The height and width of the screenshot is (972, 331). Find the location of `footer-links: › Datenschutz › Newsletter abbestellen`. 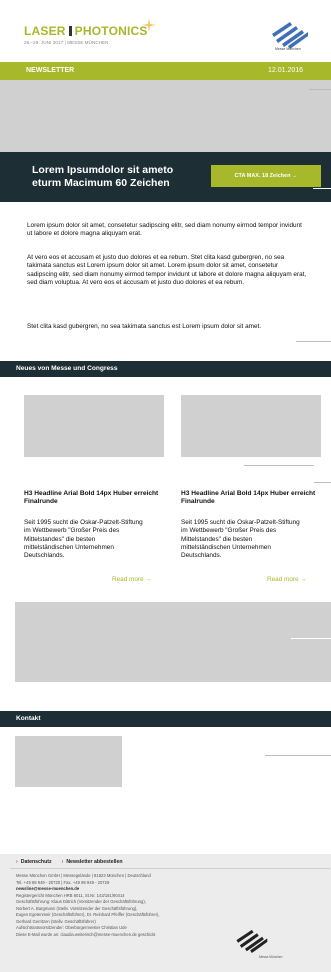

footer-links: › Datenschutz › Newsletter abbestellen is located at coordinates (69, 862).